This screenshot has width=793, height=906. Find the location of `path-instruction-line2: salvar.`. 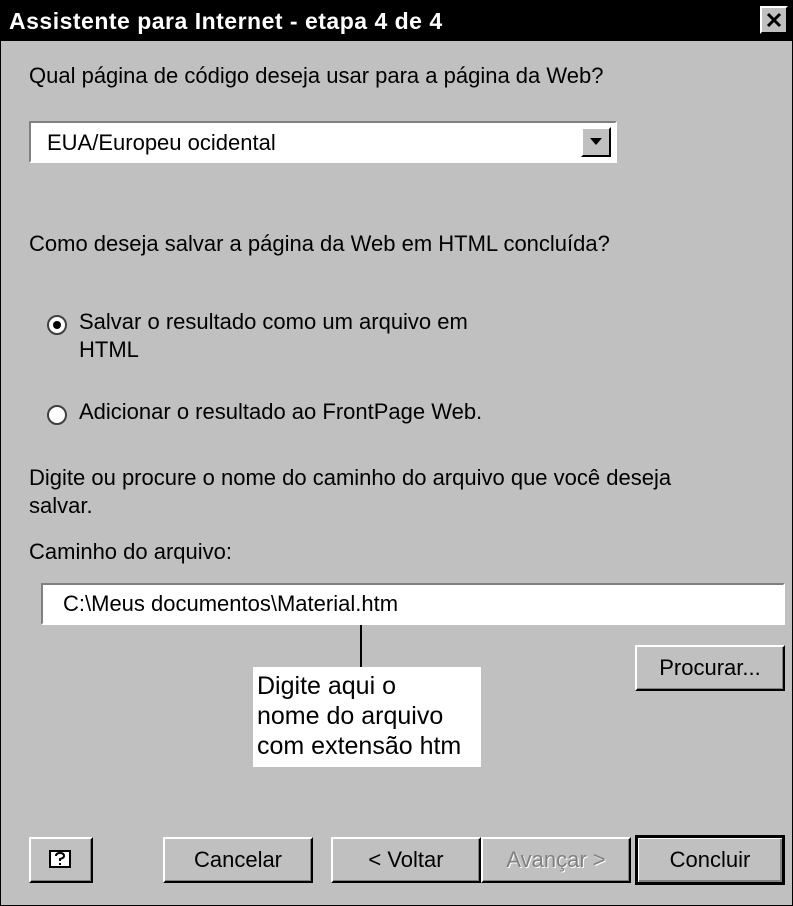

path-instruction-line2: salvar. is located at coordinates (61, 505).